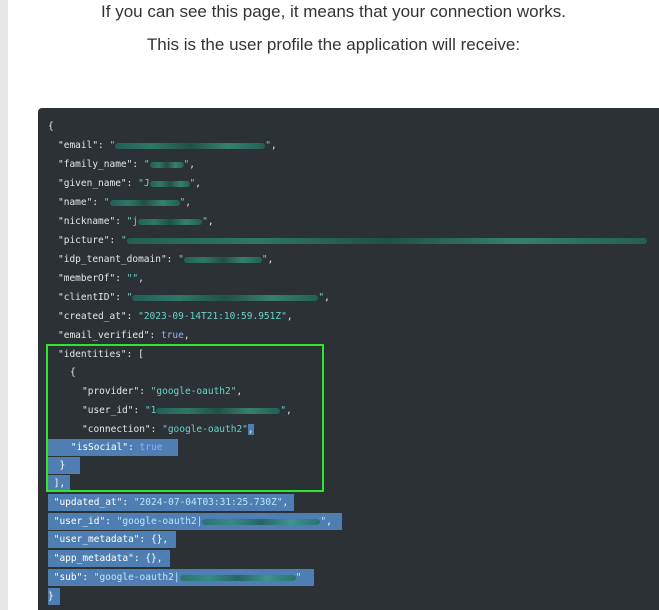  Describe the element at coordinates (64, 465) in the screenshot. I see `json-line-identity-close: }` at that location.